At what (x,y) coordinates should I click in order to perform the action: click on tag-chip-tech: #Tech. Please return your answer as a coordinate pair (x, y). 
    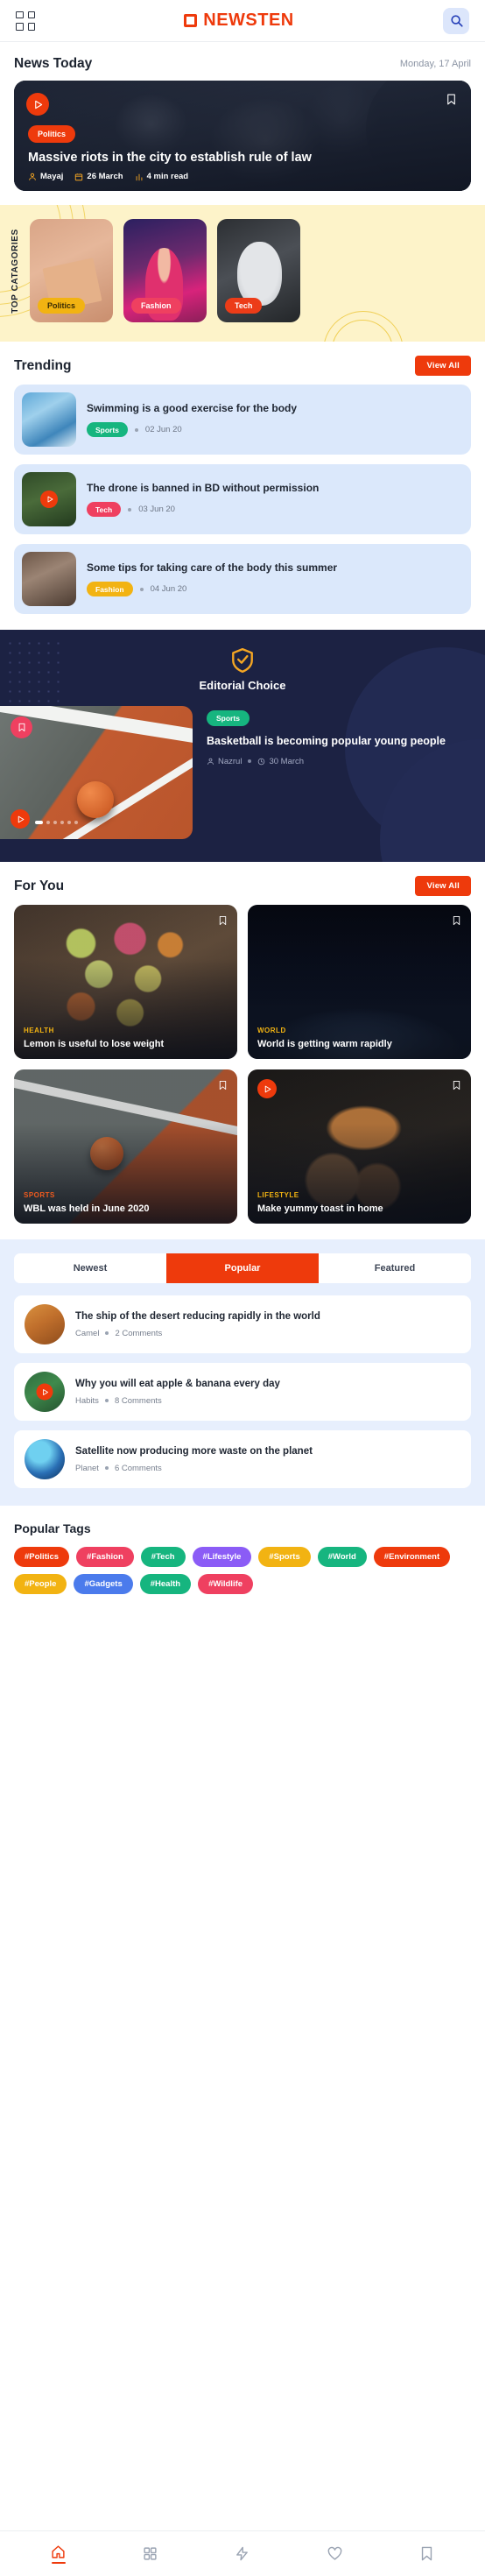
    Looking at the image, I should click on (163, 1557).